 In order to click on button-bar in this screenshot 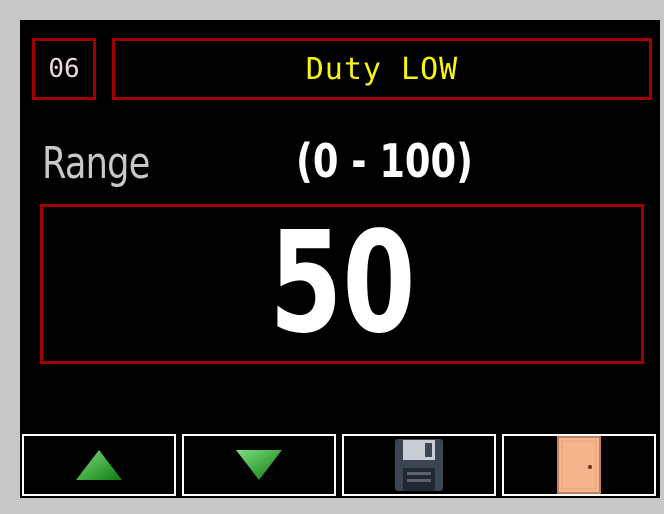, I will do `click(340, 465)`.